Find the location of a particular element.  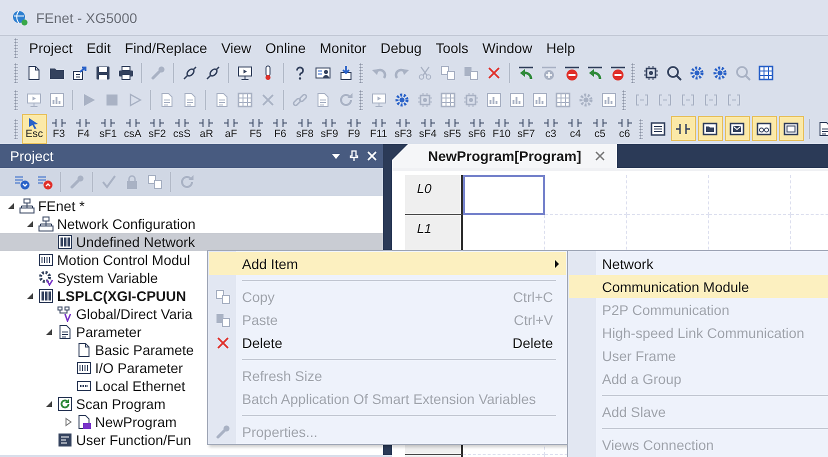

menu-bar-item: Tools is located at coordinates (452, 48).